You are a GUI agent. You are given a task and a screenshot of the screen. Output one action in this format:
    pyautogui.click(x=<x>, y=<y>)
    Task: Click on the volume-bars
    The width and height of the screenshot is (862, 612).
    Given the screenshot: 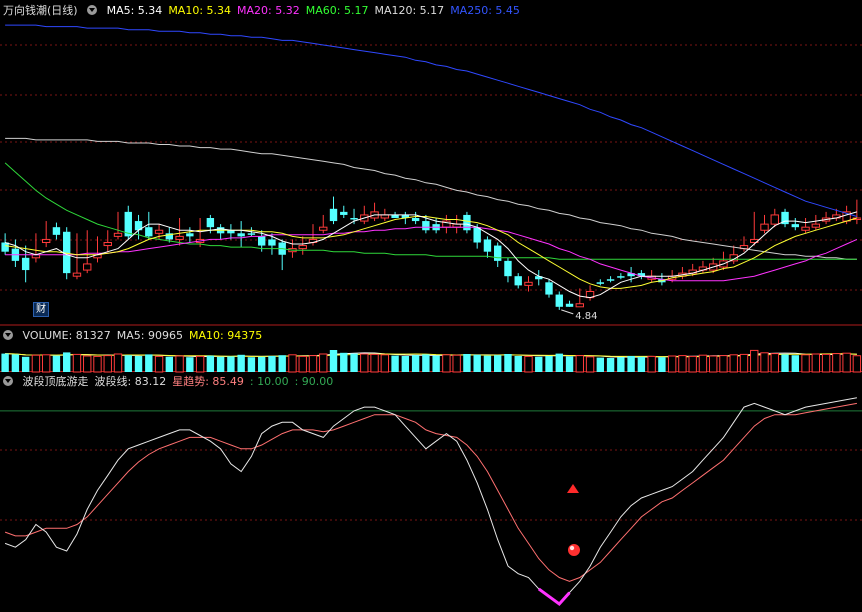 What is the action you would take?
    pyautogui.click(x=431, y=361)
    